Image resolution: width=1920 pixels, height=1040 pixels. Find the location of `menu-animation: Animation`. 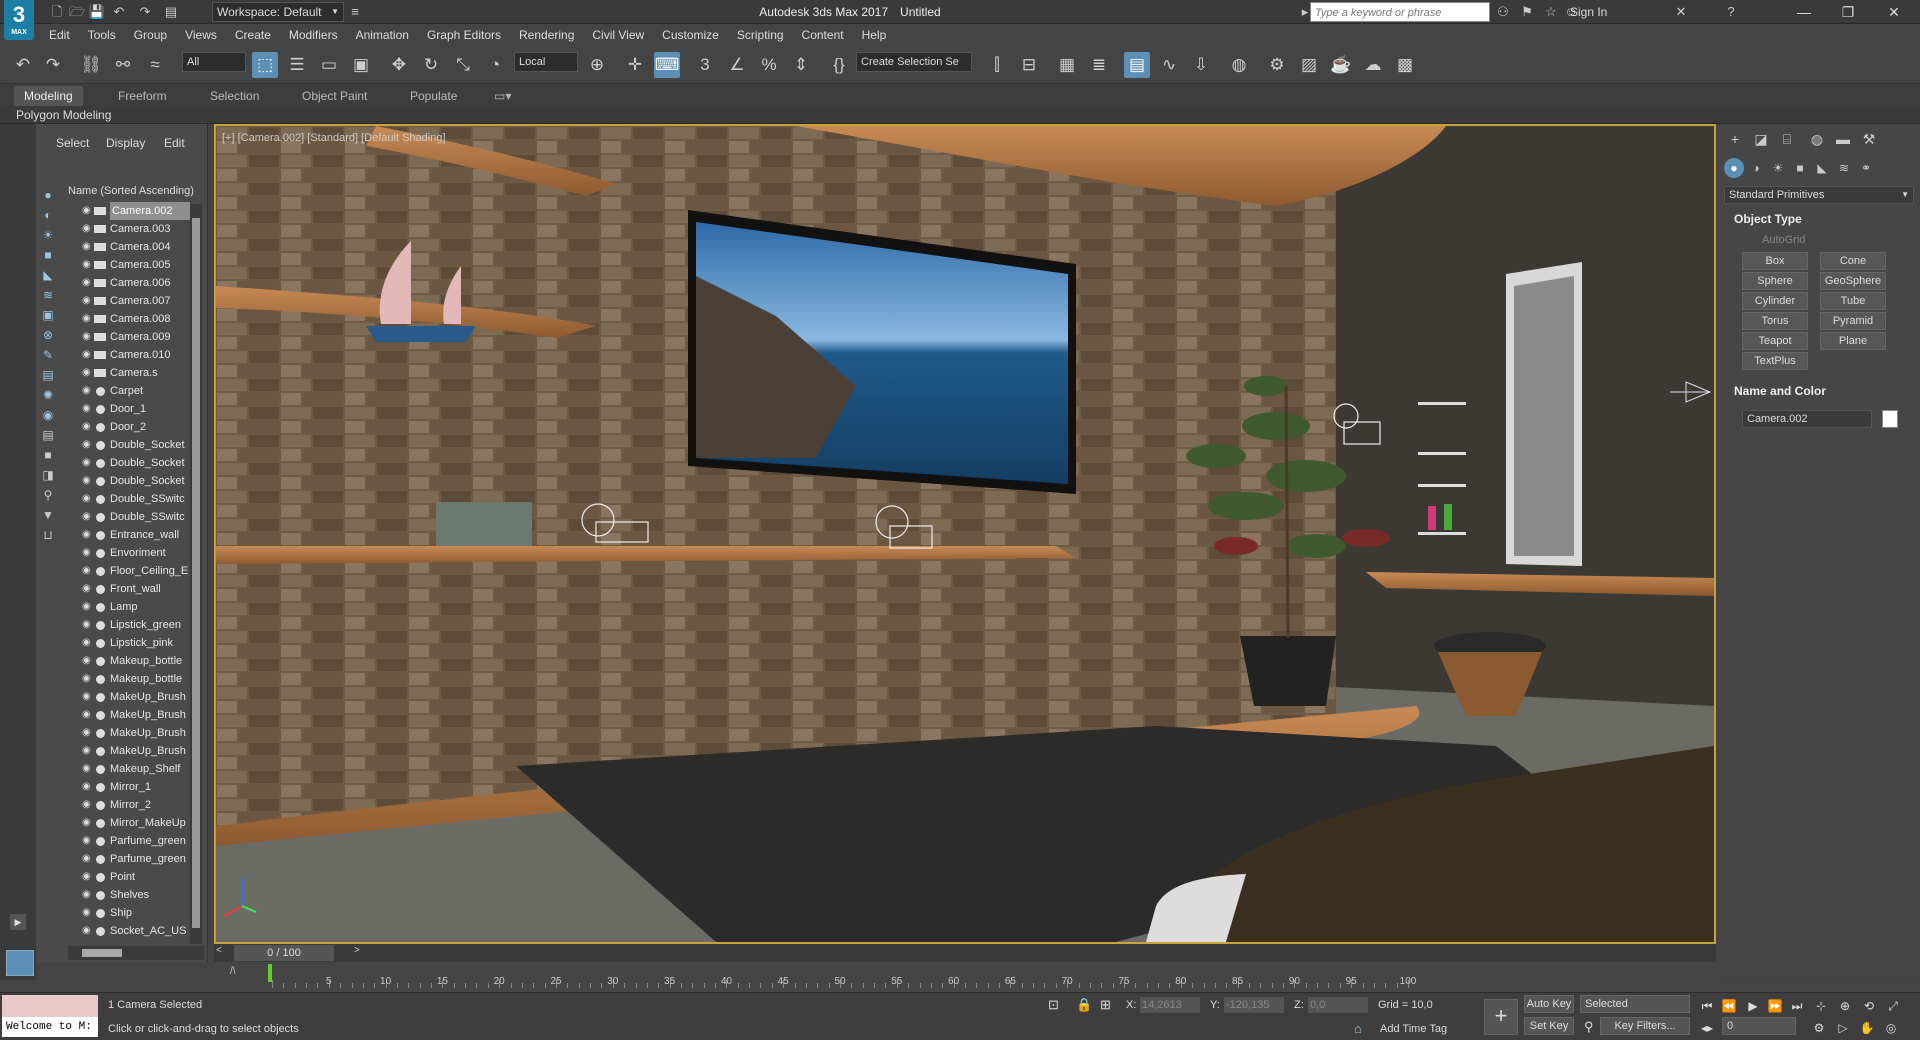

menu-animation: Animation is located at coordinates (382, 35).